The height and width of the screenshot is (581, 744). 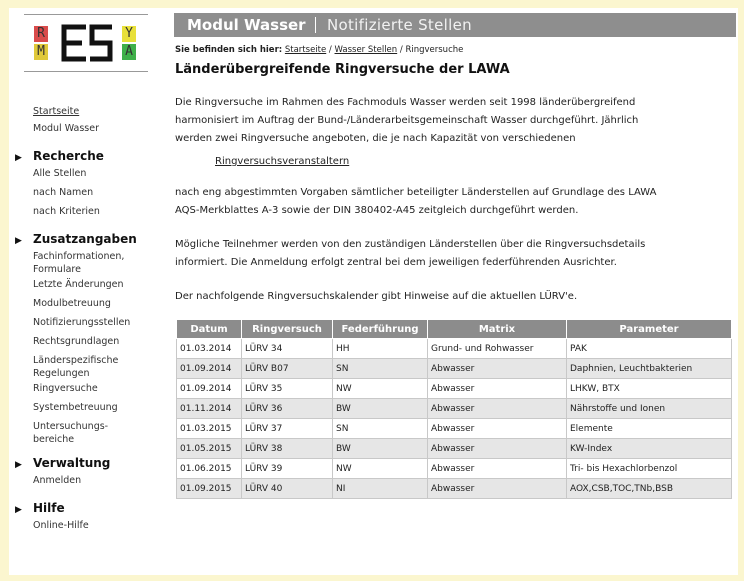 I want to click on logo-es-mark, so click(x=87, y=43).